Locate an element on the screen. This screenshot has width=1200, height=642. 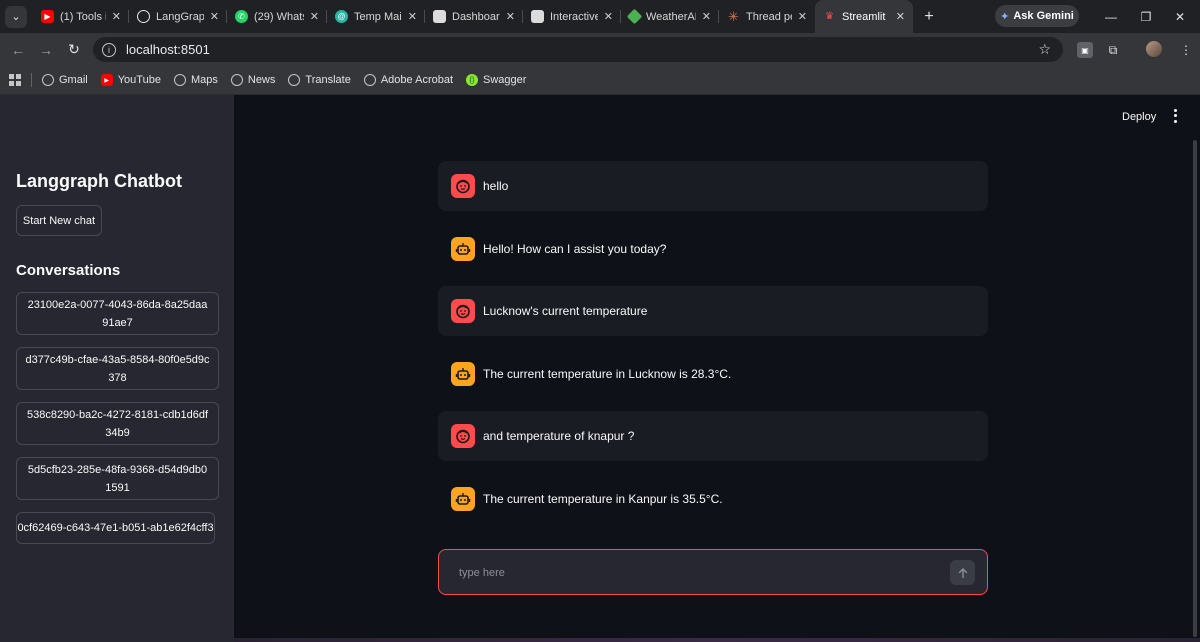
chat-input-container is located at coordinates (713, 572).